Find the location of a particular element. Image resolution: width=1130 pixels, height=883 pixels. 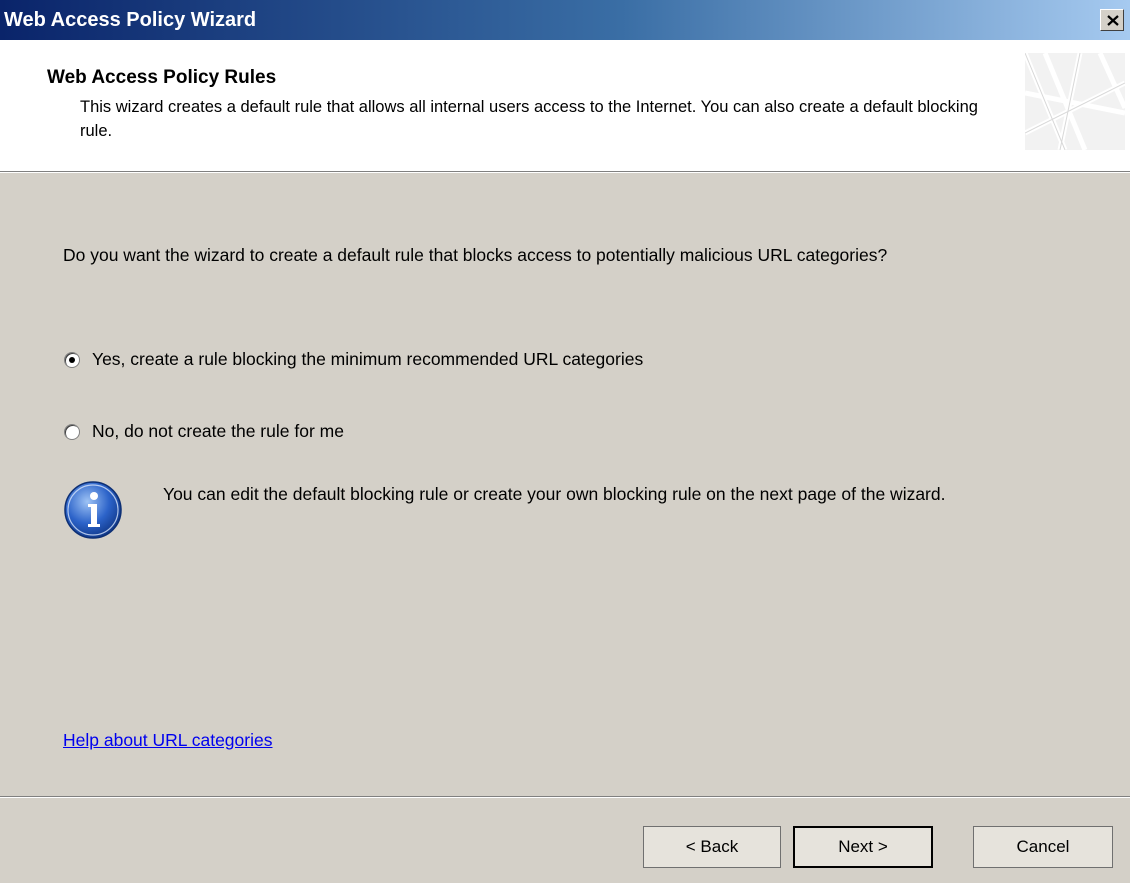

radio-option-no: No, do not create the rule for me is located at coordinates (204, 431).